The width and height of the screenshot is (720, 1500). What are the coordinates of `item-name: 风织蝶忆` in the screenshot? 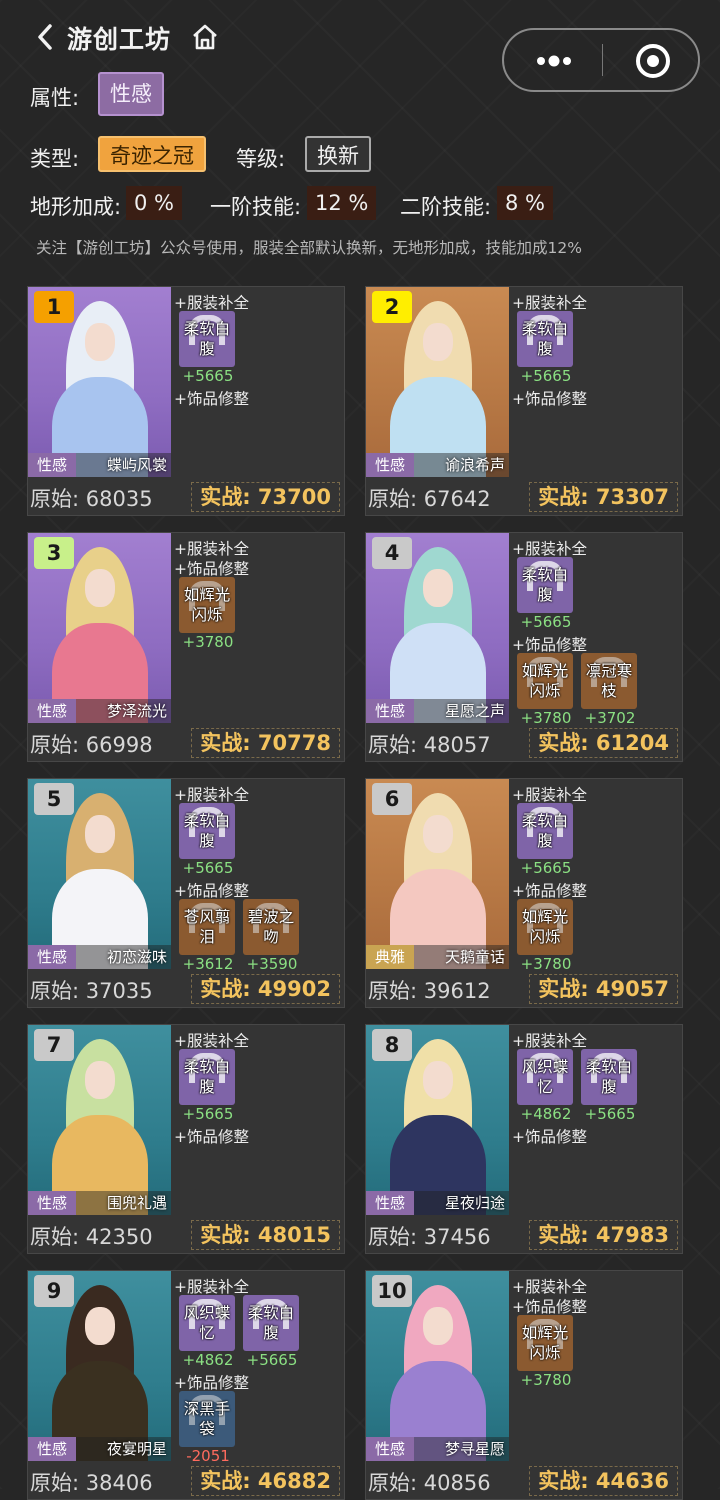 It's located at (545, 1077).